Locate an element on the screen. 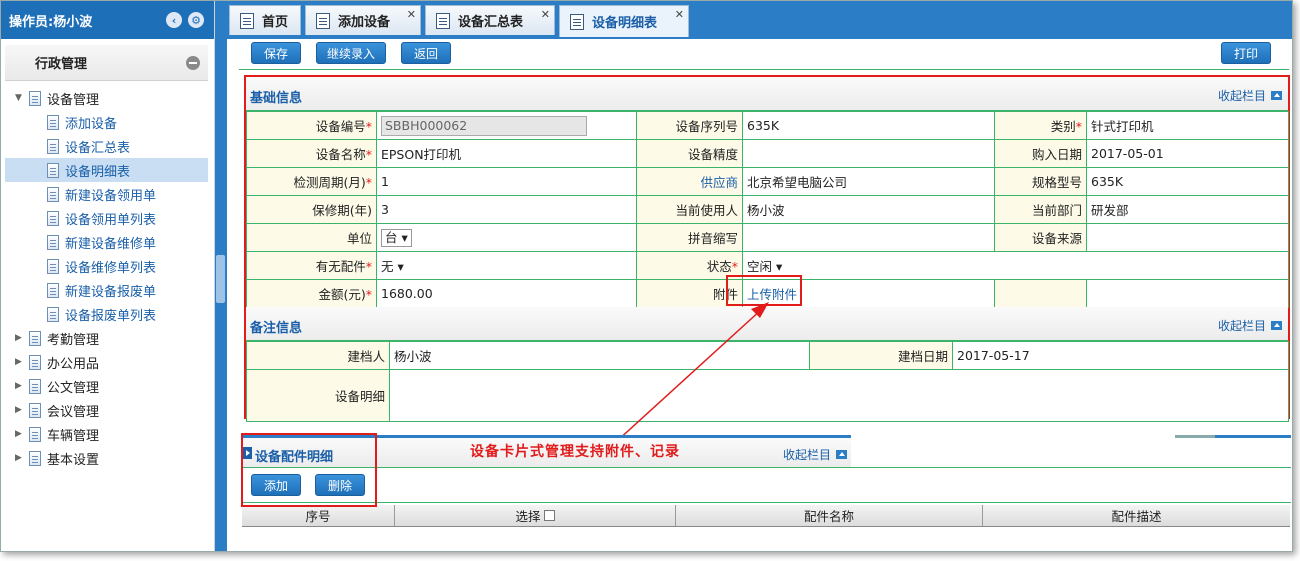  tree-label: 办公用品 is located at coordinates (73, 364).